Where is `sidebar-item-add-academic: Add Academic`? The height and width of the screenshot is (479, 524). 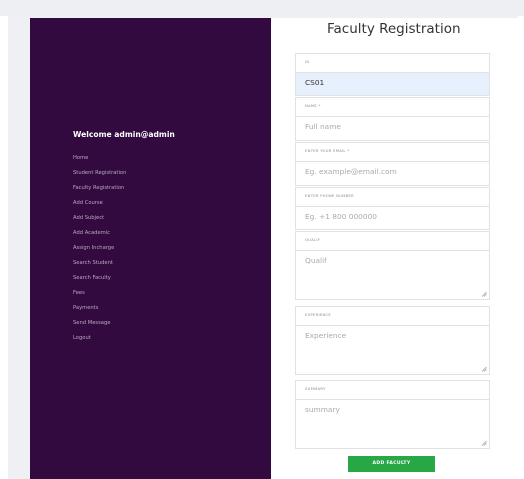
sidebar-item-add-academic: Add Academic is located at coordinates (99, 236).